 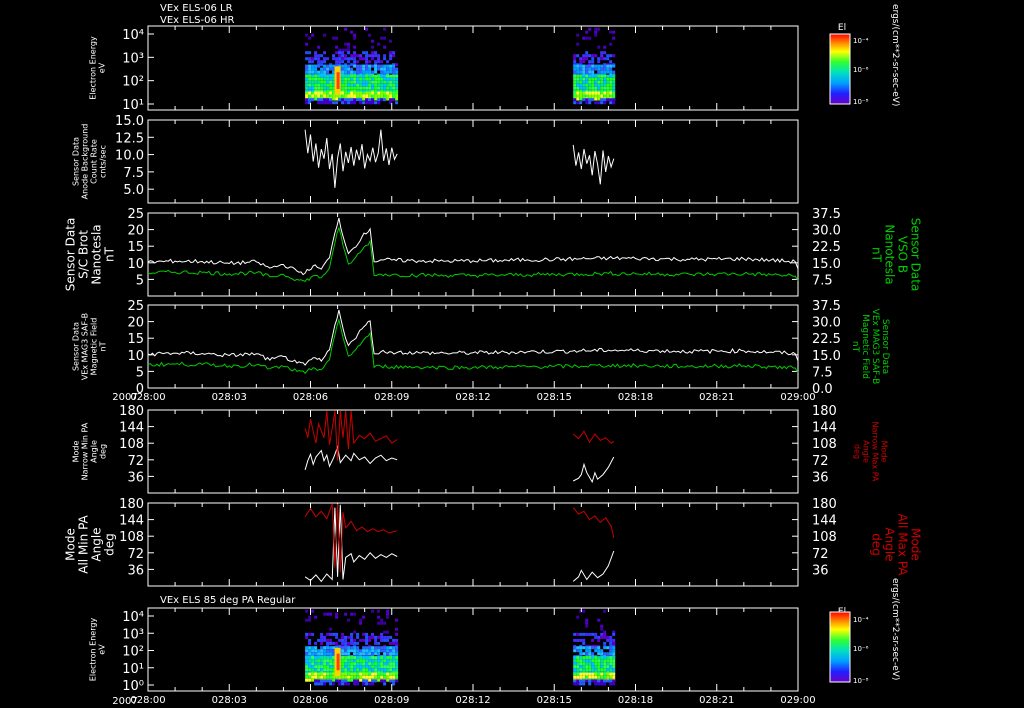 I want to click on colorbar-title: El, so click(x=842, y=28).